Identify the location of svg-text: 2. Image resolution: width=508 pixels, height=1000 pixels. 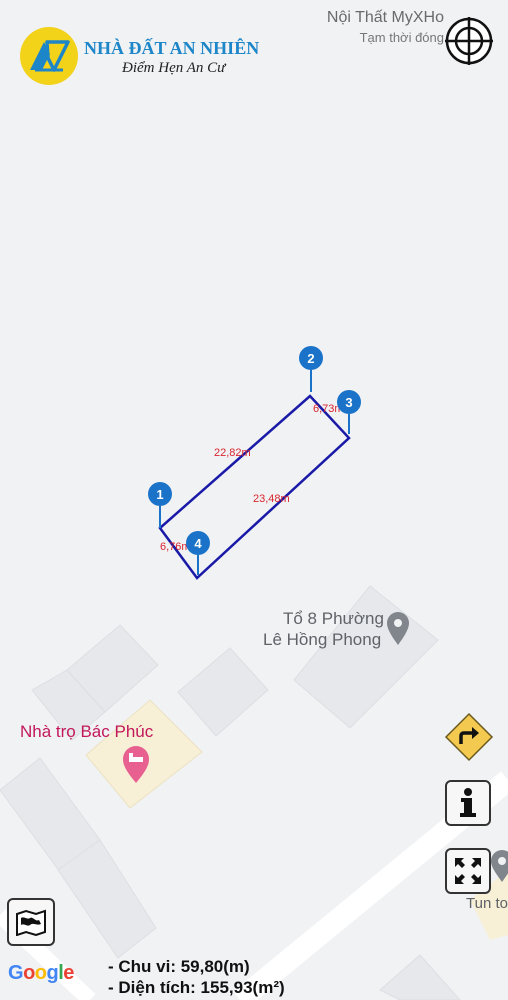
(310, 358).